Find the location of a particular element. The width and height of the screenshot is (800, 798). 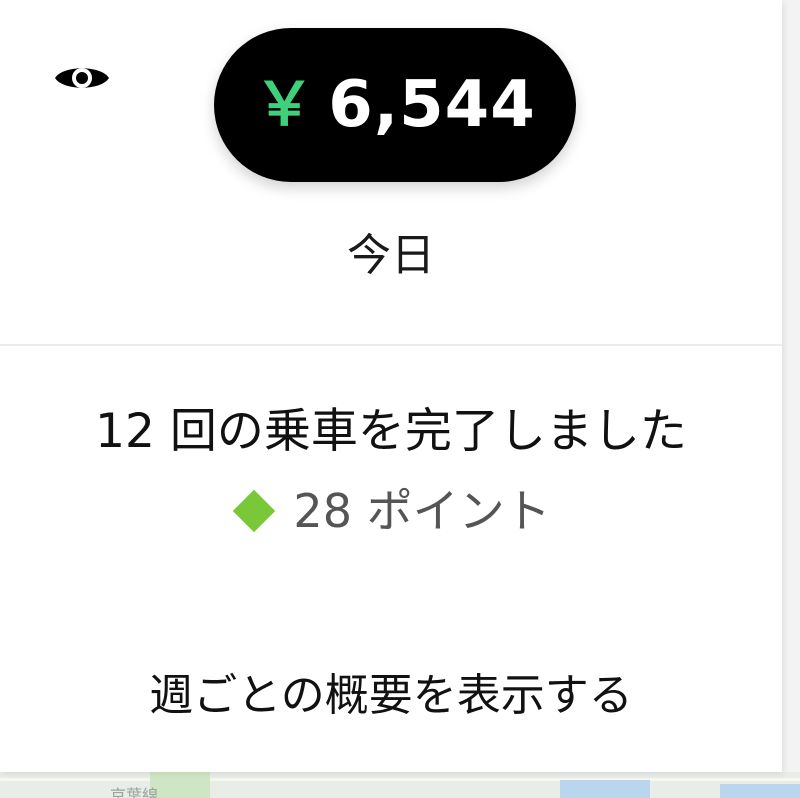

period-label: 今日 is located at coordinates (391, 255).